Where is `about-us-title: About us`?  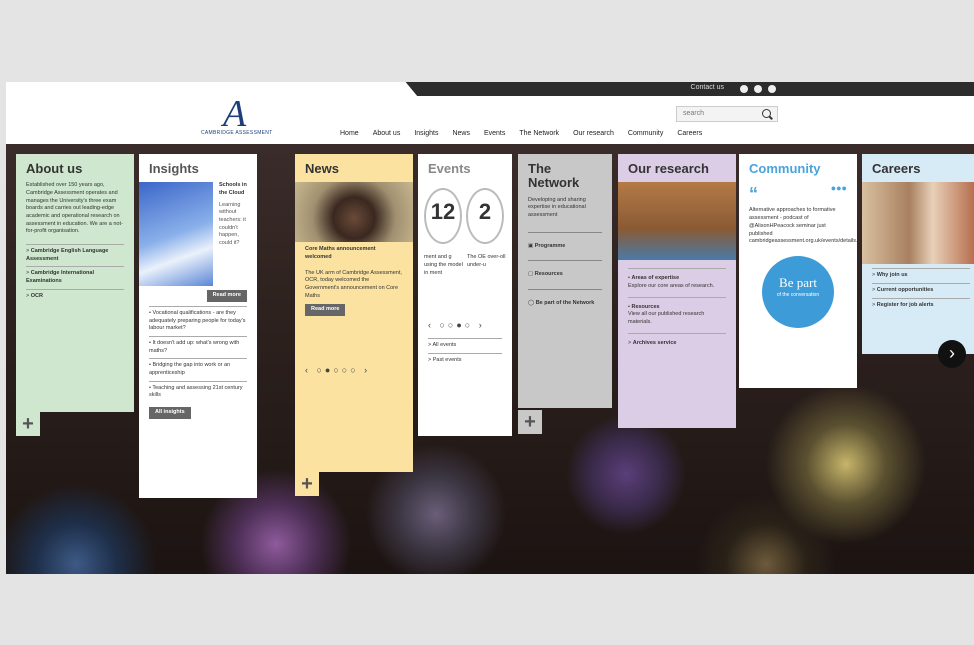 about-us-title: About us is located at coordinates (75, 168).